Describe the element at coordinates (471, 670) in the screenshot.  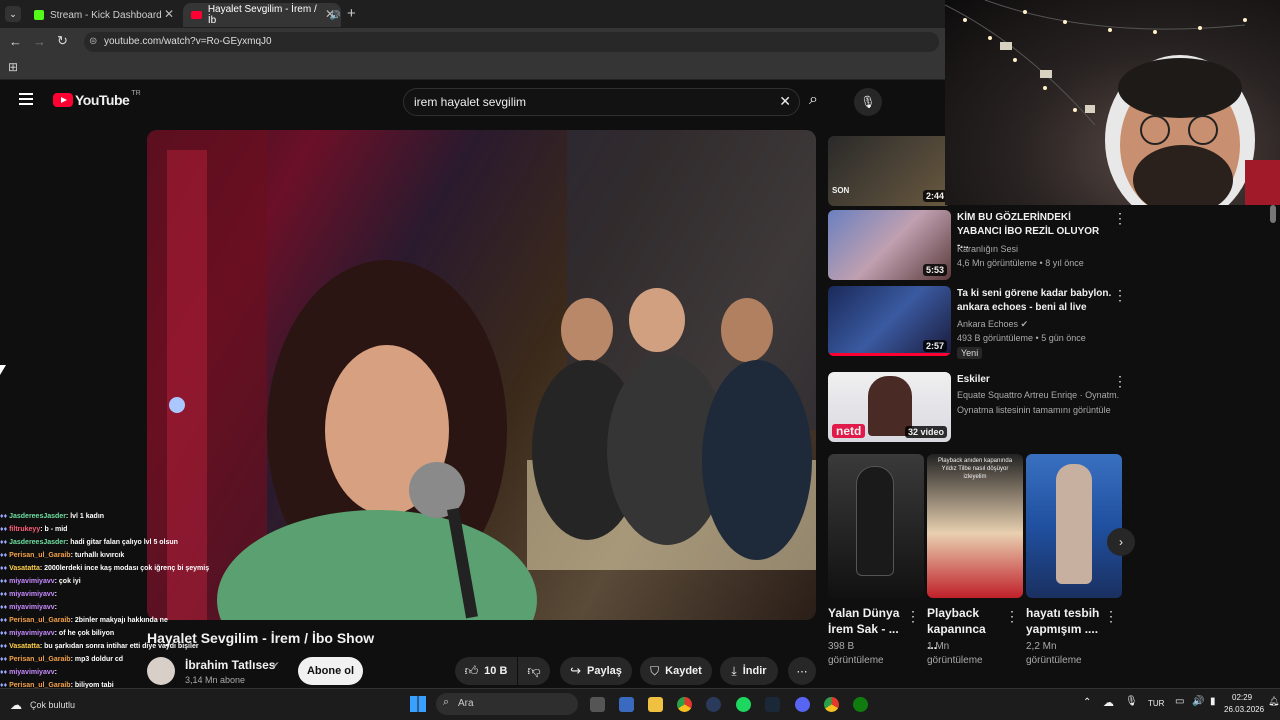
I see `thumbs-up-icon: 👍︎` at that location.